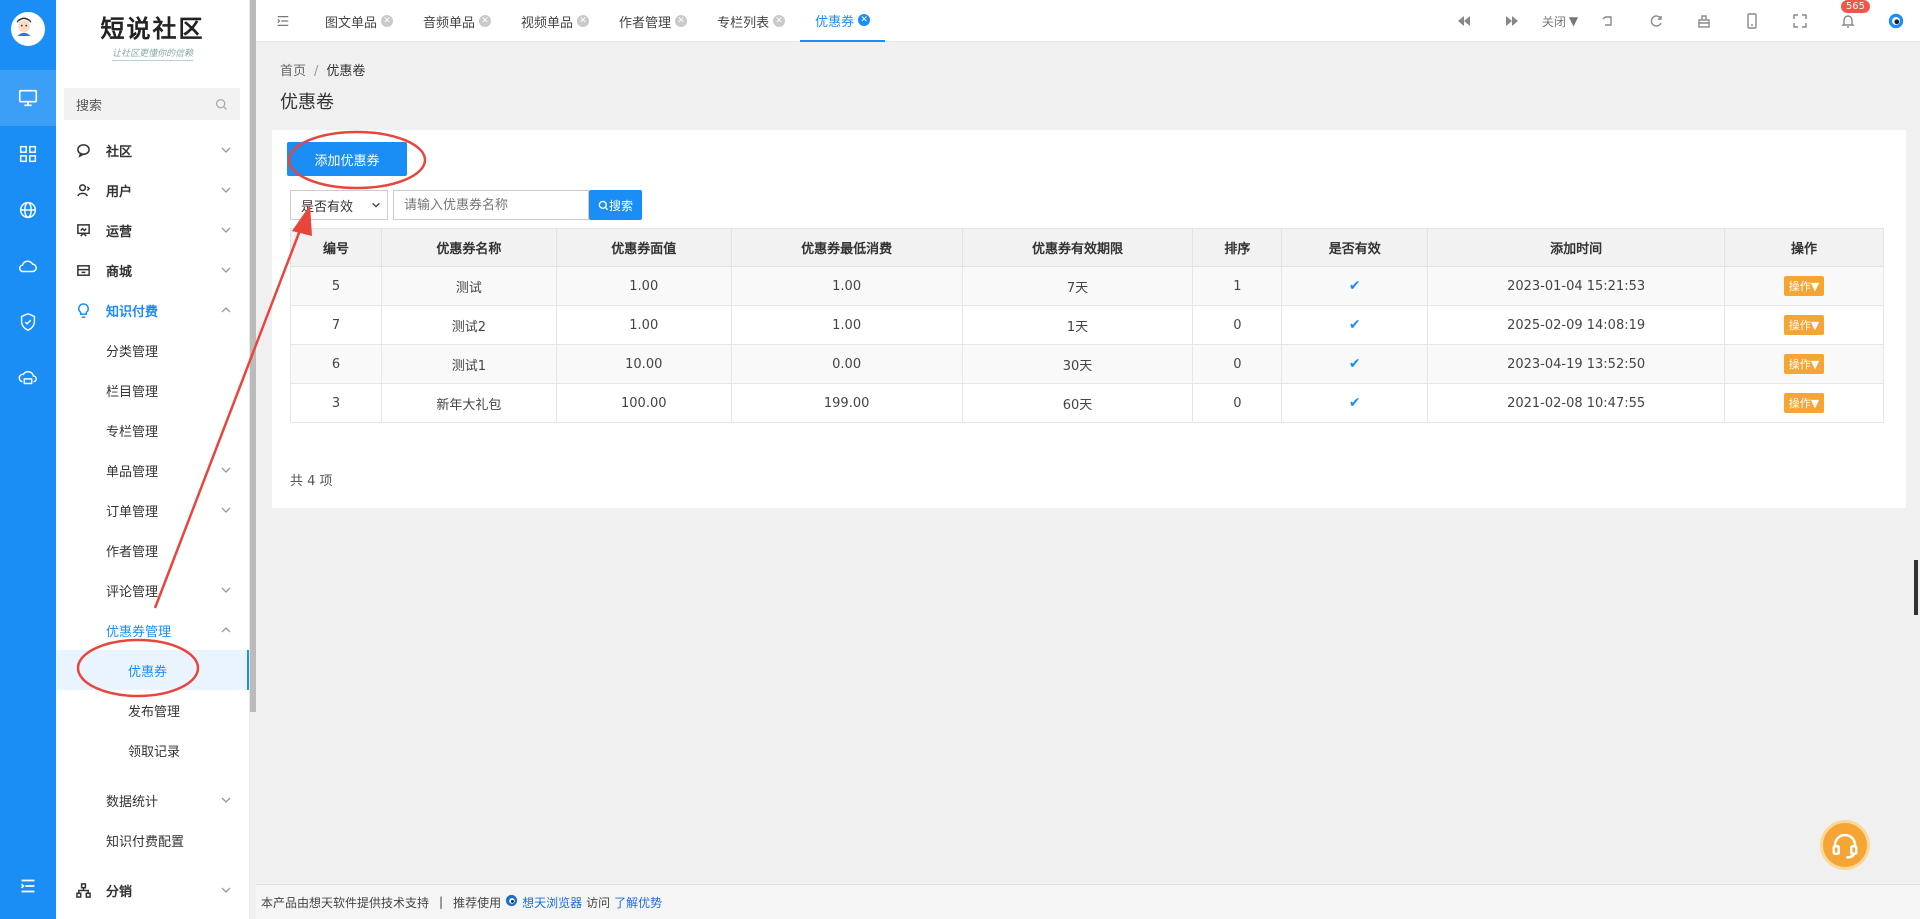 This screenshot has height=919, width=1920. I want to click on page-title: 优惠卷, so click(307, 102).